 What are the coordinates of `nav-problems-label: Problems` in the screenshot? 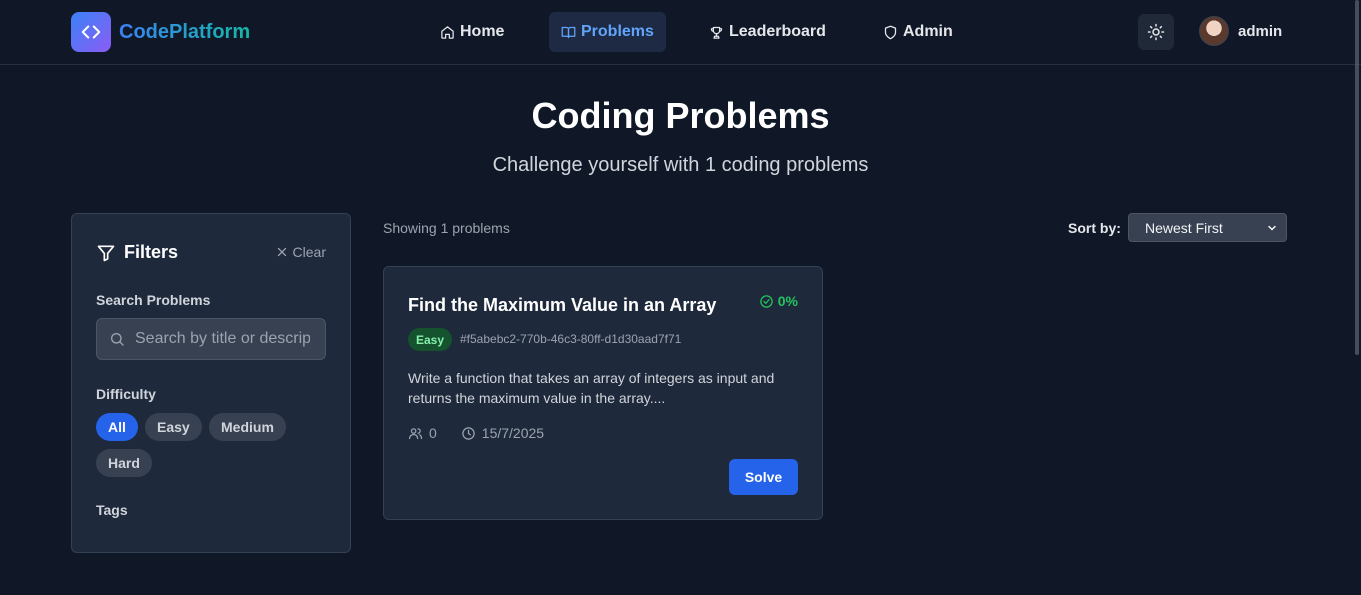 It's located at (617, 31).